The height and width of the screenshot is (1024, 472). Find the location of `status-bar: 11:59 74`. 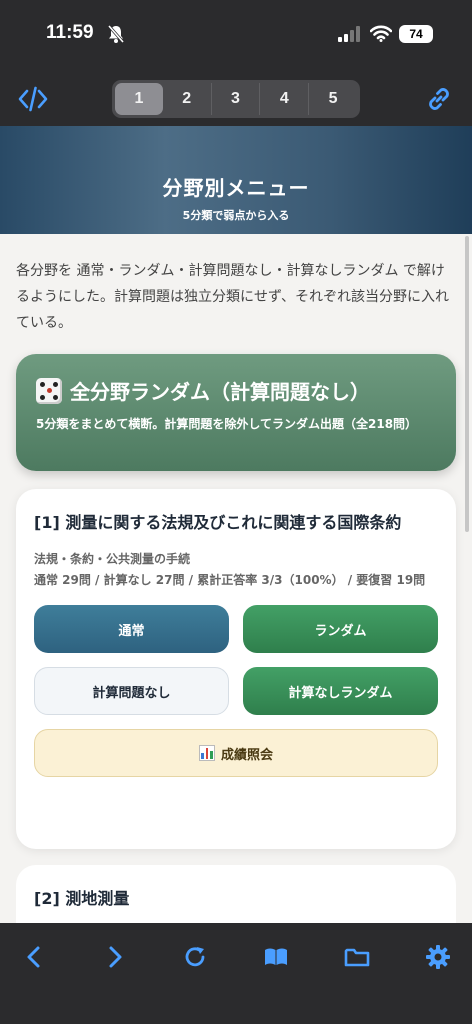

status-bar: 11:59 74 is located at coordinates (236, 35).